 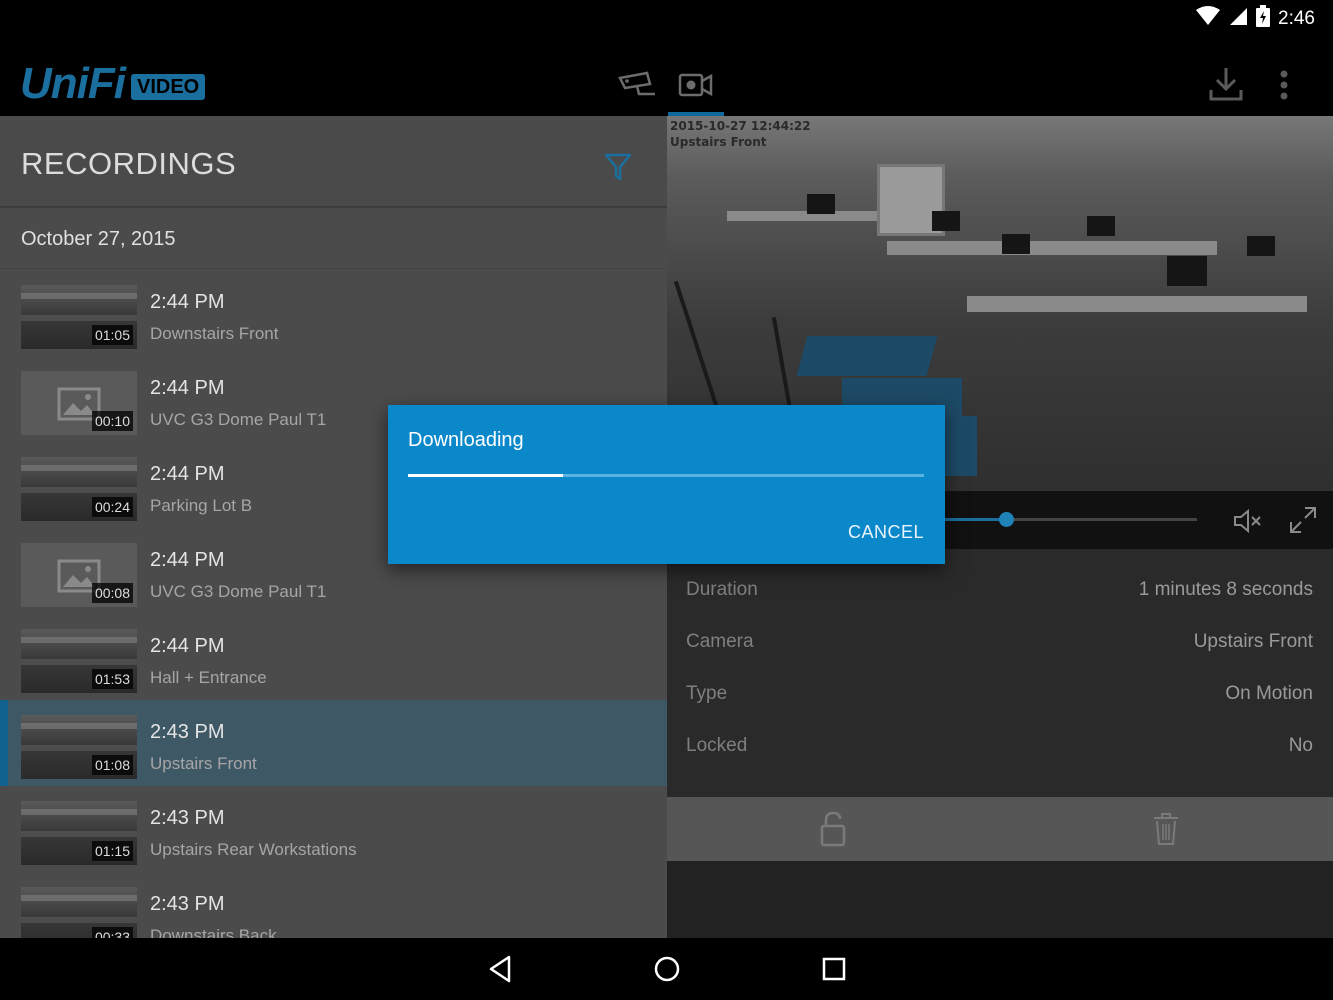 I want to click on recording-camera: Downstairs Front, so click(x=214, y=333).